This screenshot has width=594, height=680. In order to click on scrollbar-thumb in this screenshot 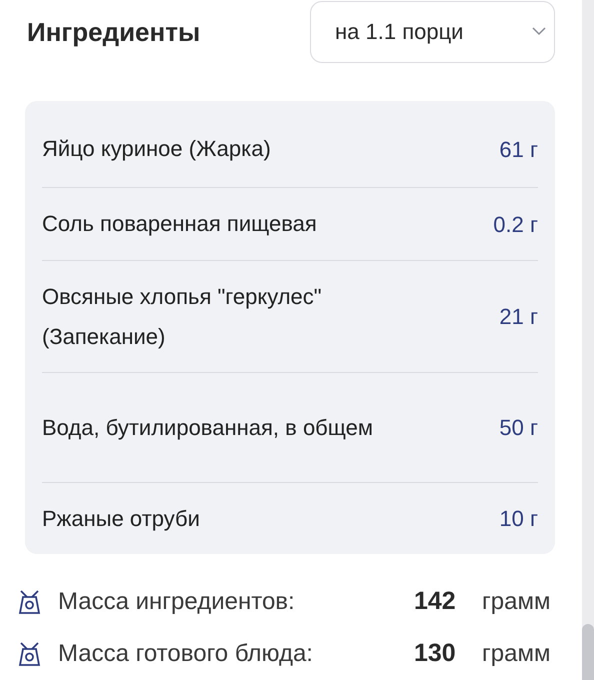, I will do `click(588, 652)`.